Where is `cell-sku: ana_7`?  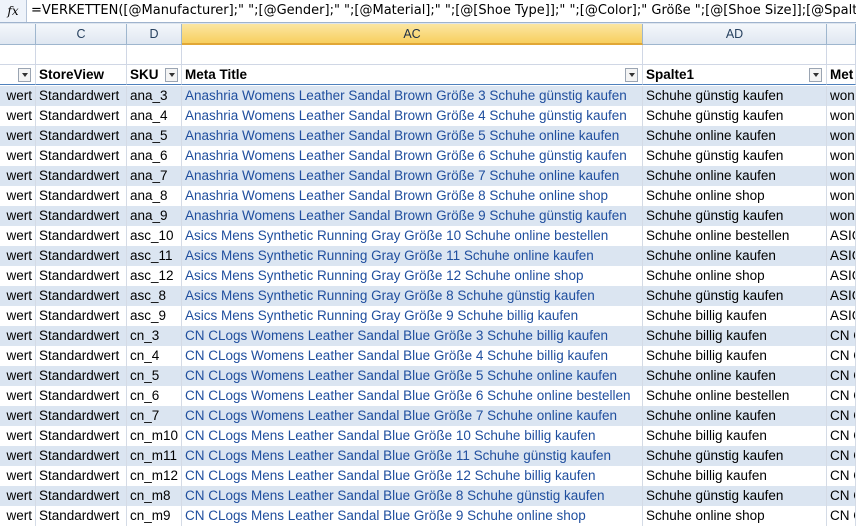
cell-sku: ana_7 is located at coordinates (154, 176).